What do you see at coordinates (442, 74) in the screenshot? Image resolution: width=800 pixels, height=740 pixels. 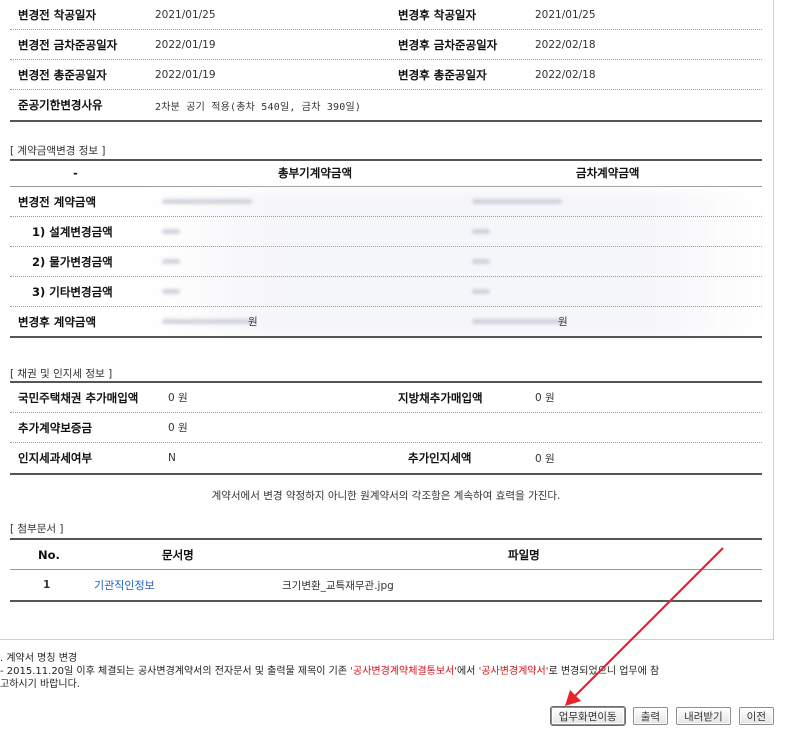 I see `after-total-completion-label: 변경후 총준공일자` at bounding box center [442, 74].